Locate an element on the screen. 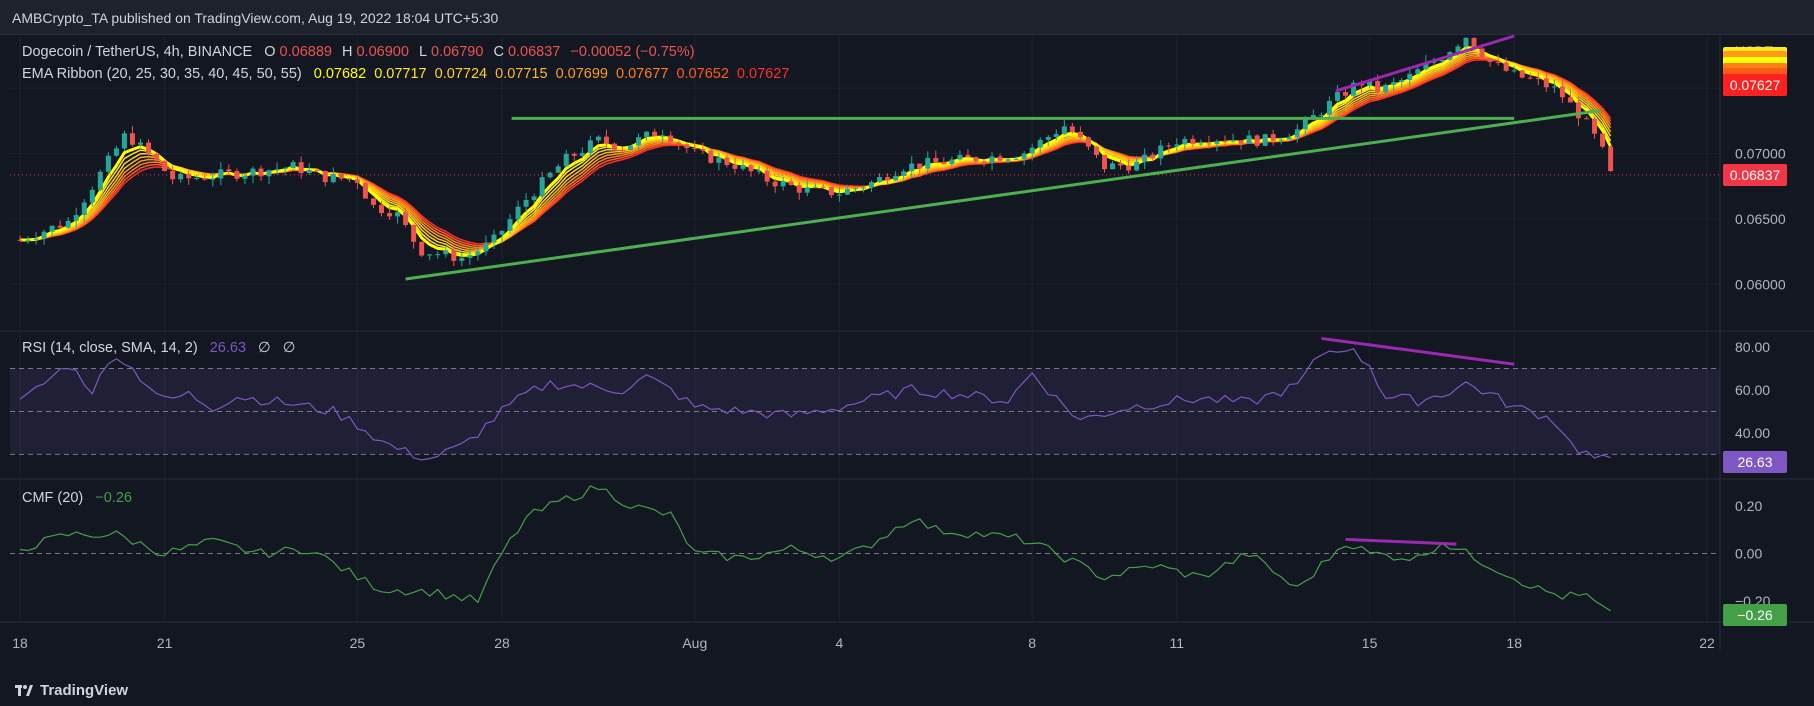 The image size is (1814, 706). low-value: 0.06790 is located at coordinates (457, 52).